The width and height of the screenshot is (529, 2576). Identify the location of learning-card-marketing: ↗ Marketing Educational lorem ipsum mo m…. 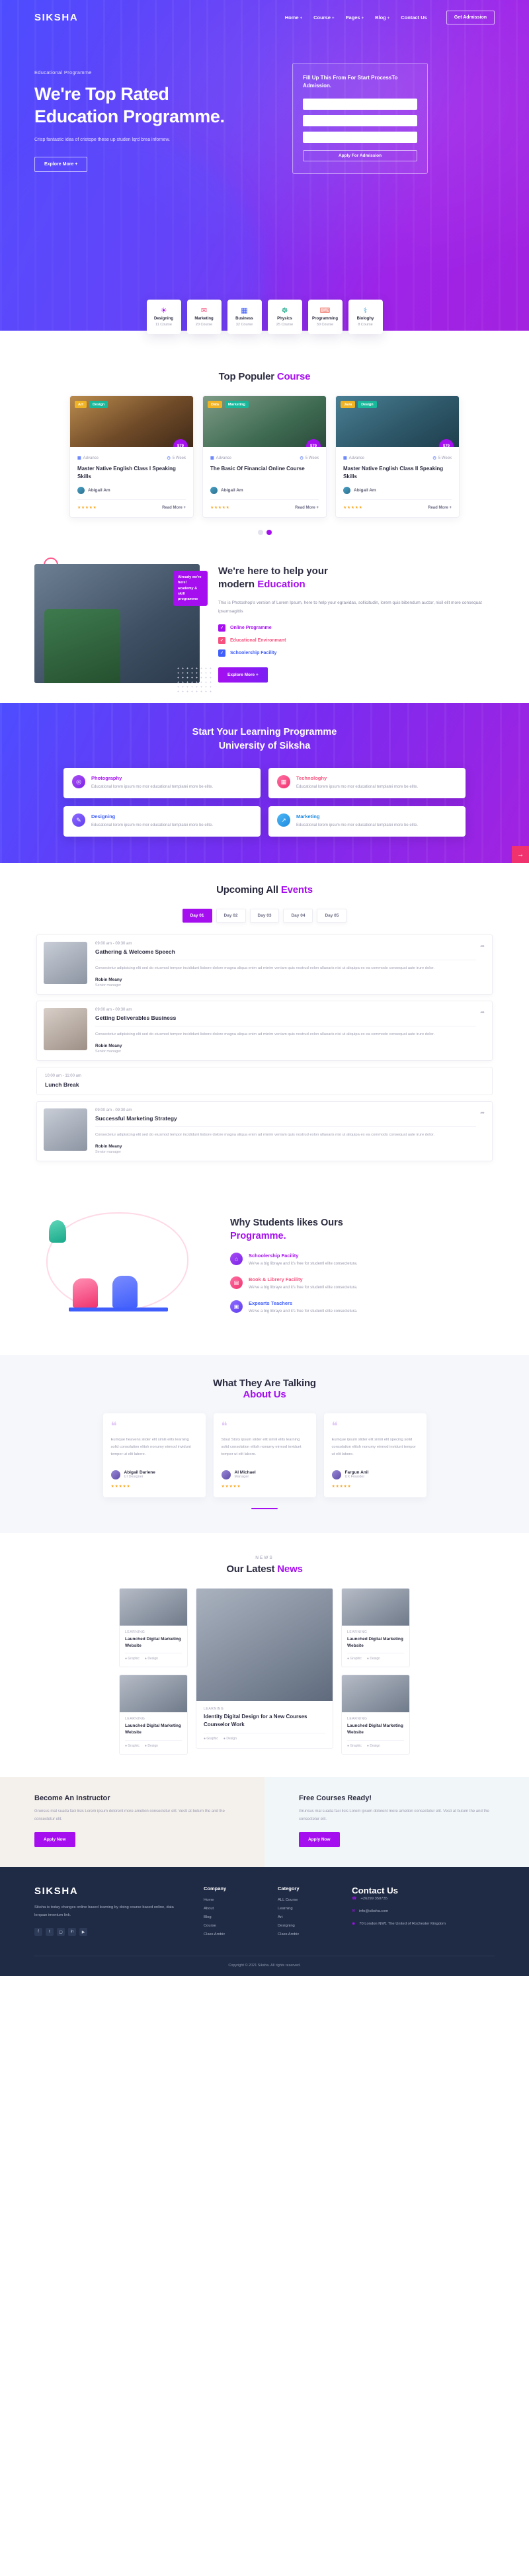
(367, 821).